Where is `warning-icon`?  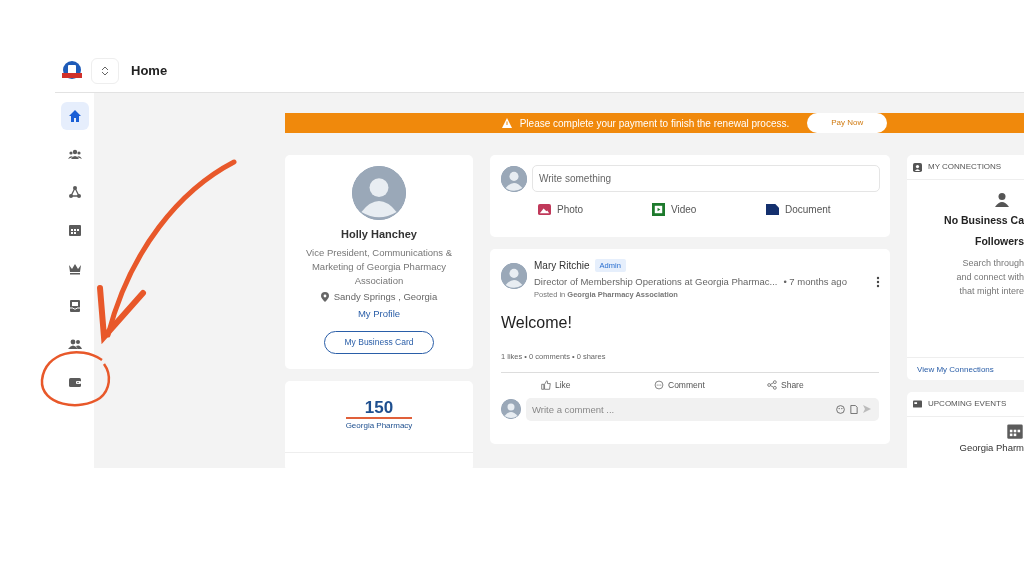 warning-icon is located at coordinates (506, 123).